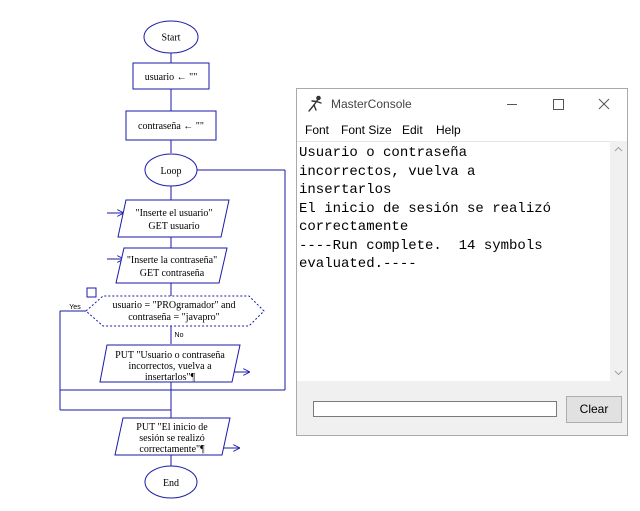  What do you see at coordinates (512, 104) in the screenshot?
I see `minimize-icon` at bounding box center [512, 104].